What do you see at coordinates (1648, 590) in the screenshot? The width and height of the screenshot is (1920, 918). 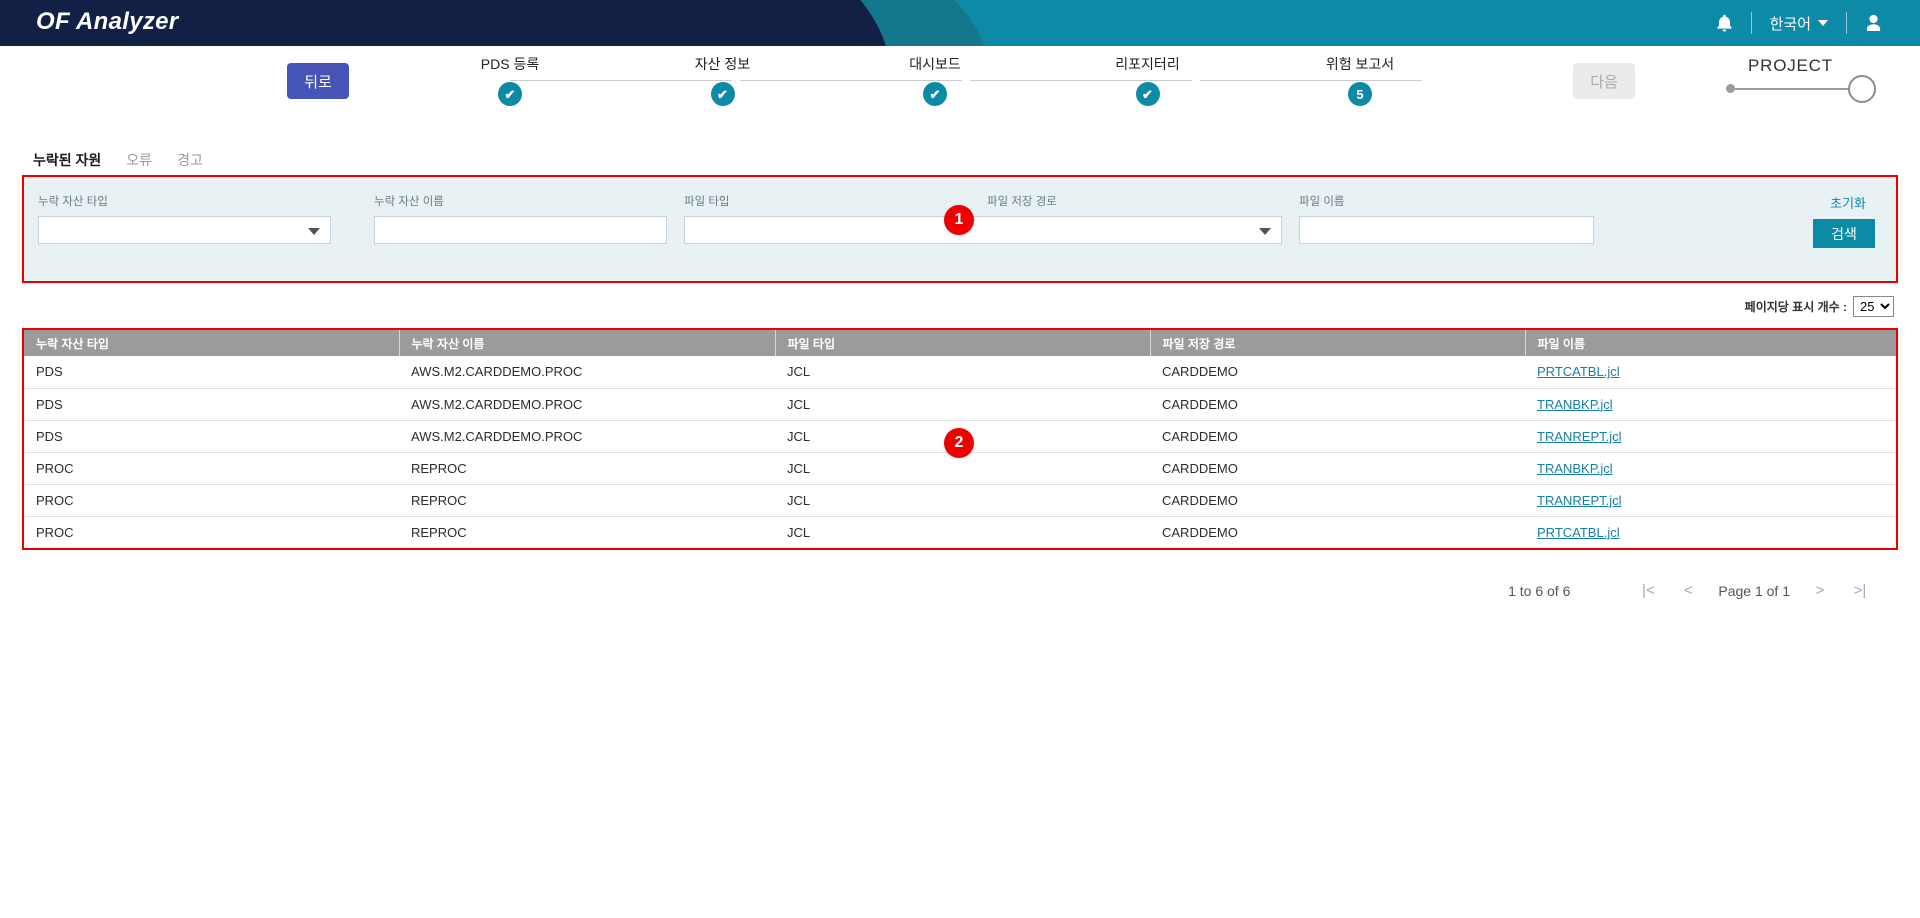 I see `first-page-button: |<` at bounding box center [1648, 590].